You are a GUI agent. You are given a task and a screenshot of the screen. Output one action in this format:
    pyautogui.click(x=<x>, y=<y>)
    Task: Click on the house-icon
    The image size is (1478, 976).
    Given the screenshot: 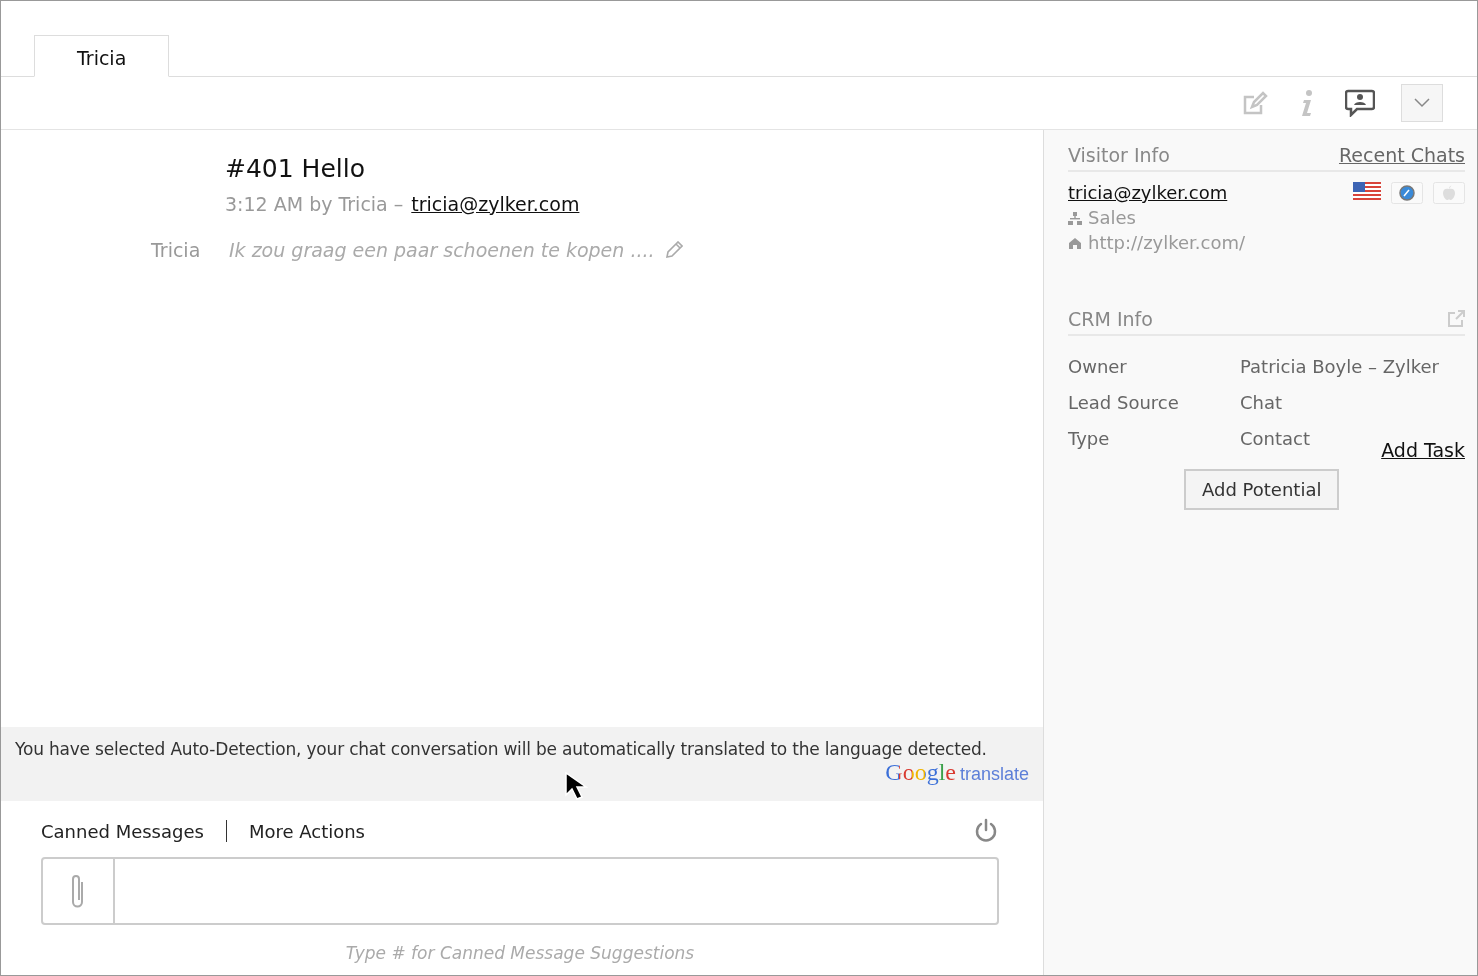 What is the action you would take?
    pyautogui.click(x=1075, y=242)
    